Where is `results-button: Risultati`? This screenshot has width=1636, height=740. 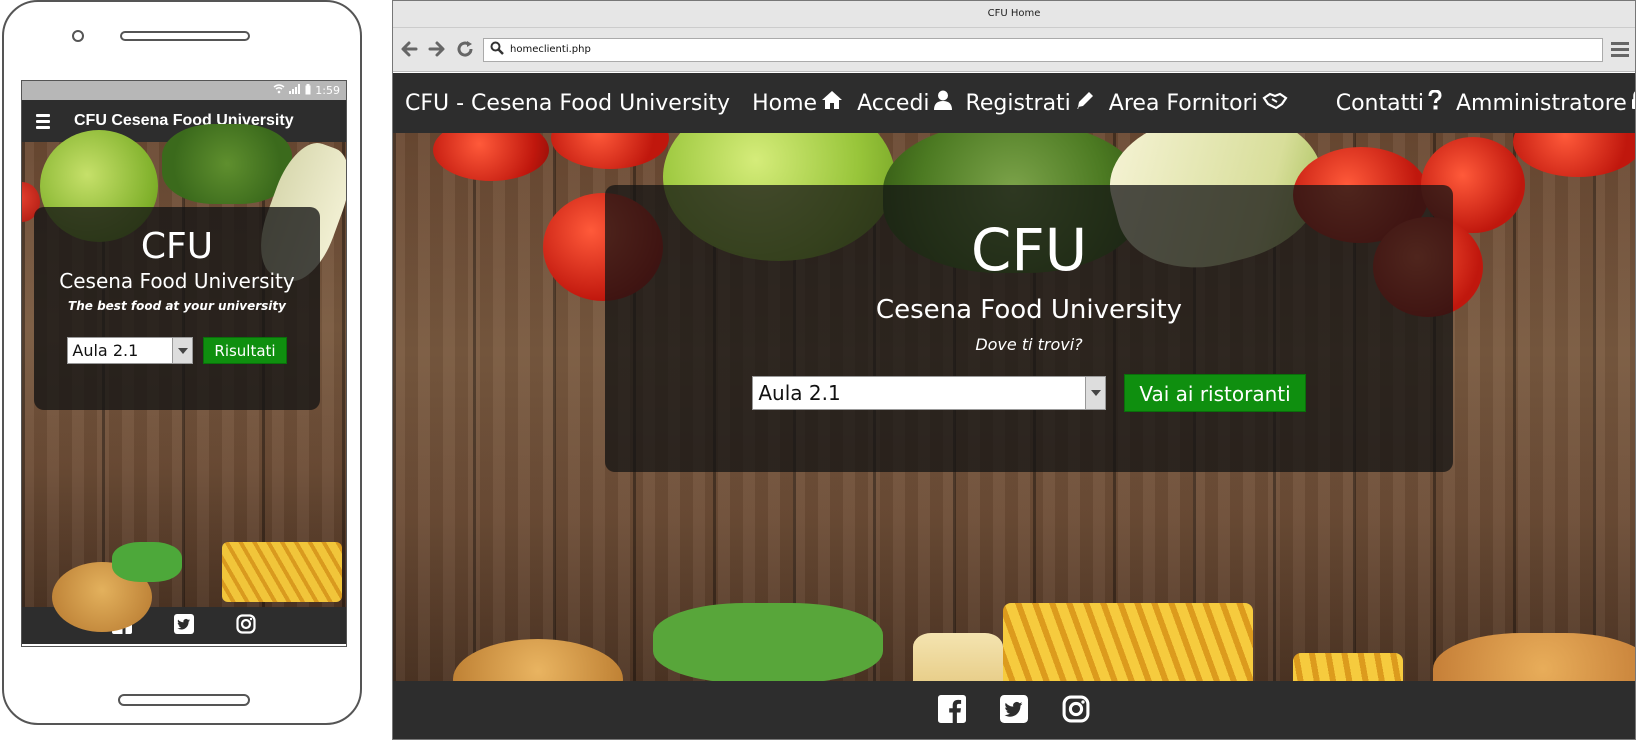 results-button: Risultati is located at coordinates (245, 350).